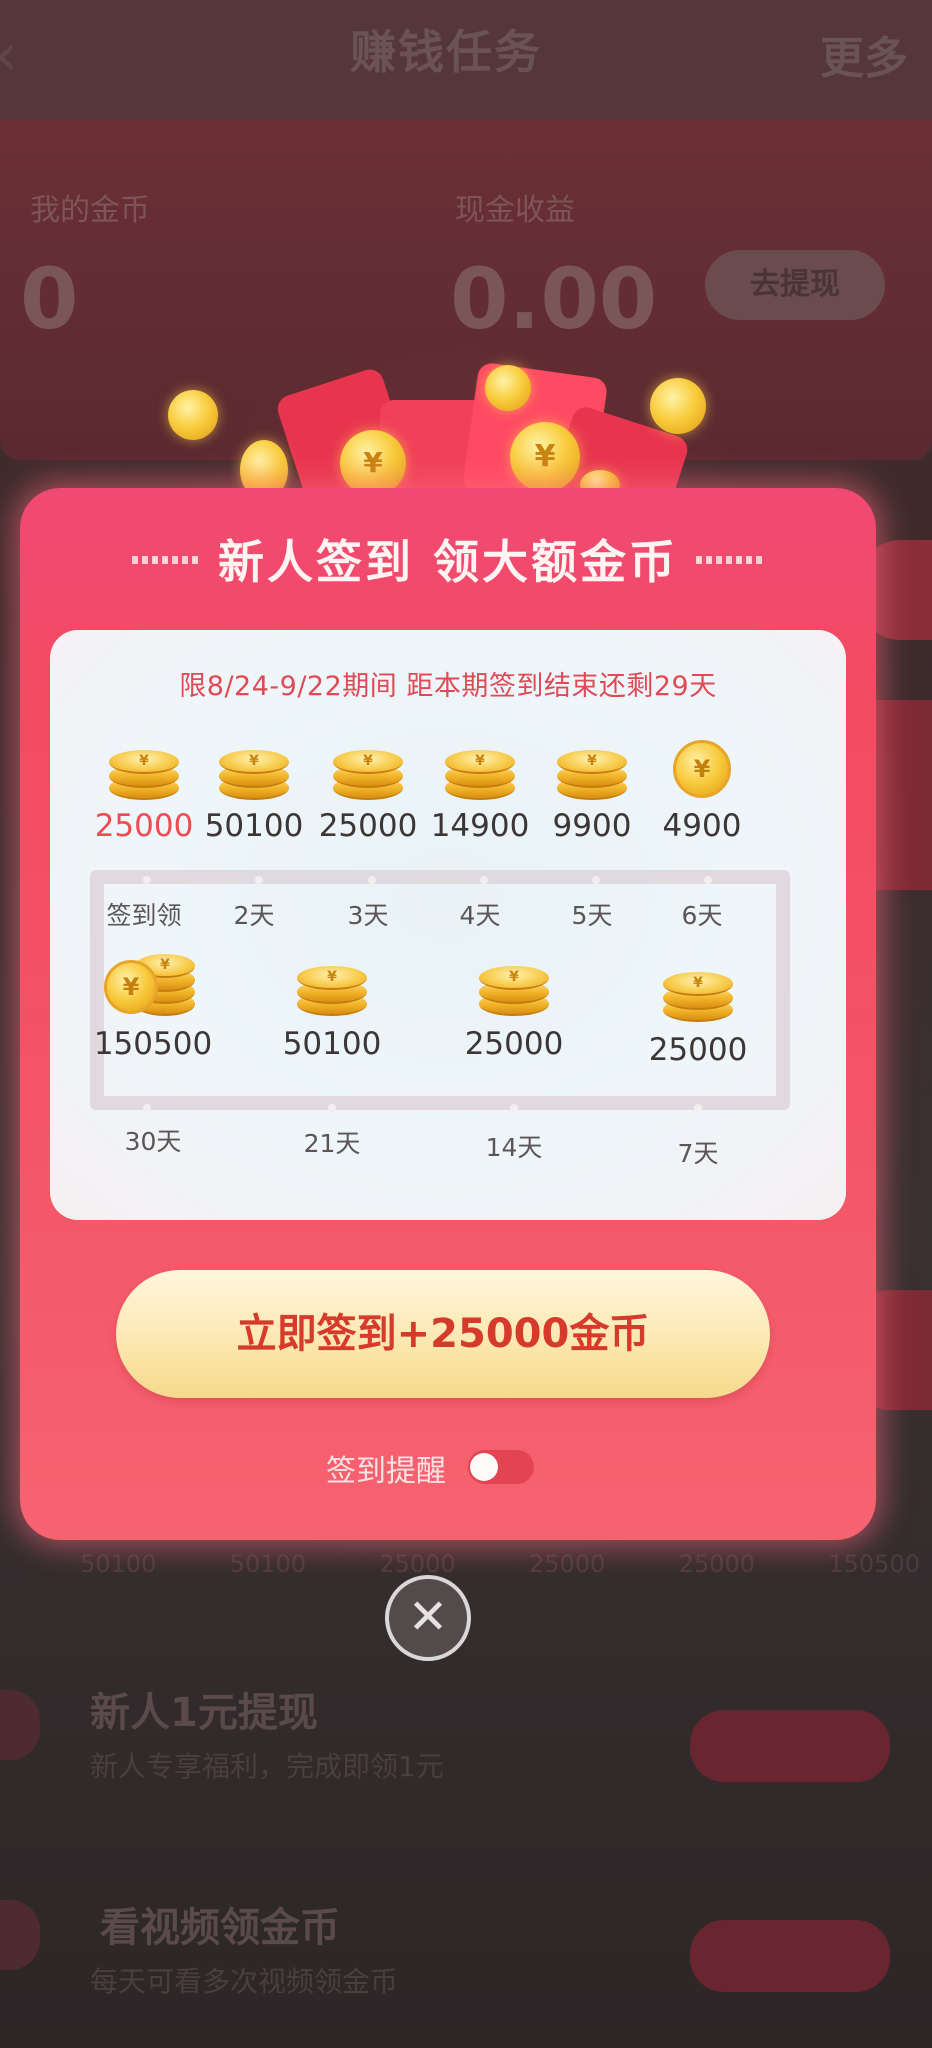 The width and height of the screenshot is (932, 2048). I want to click on reward-amount: 150500, so click(153, 1044).